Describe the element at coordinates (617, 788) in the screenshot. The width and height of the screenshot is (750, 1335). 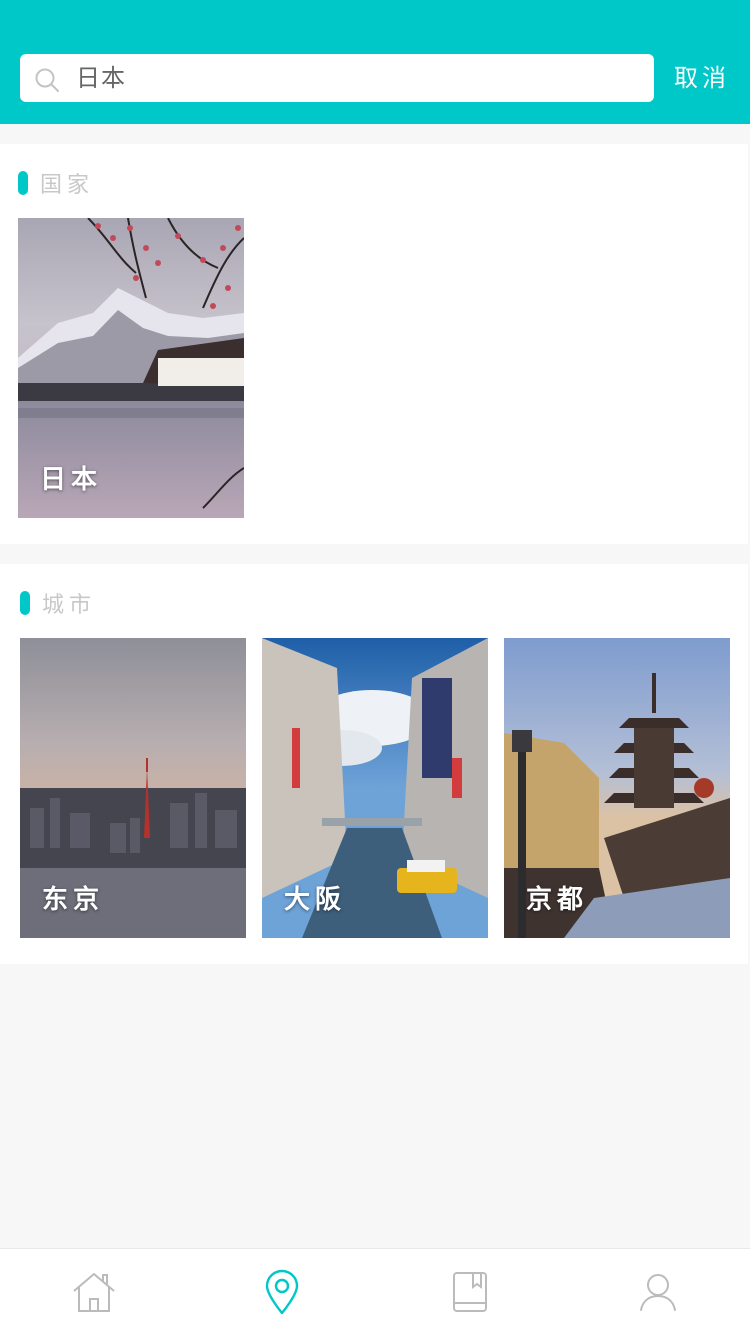
I see `city-card-kyoto: 京都` at that location.